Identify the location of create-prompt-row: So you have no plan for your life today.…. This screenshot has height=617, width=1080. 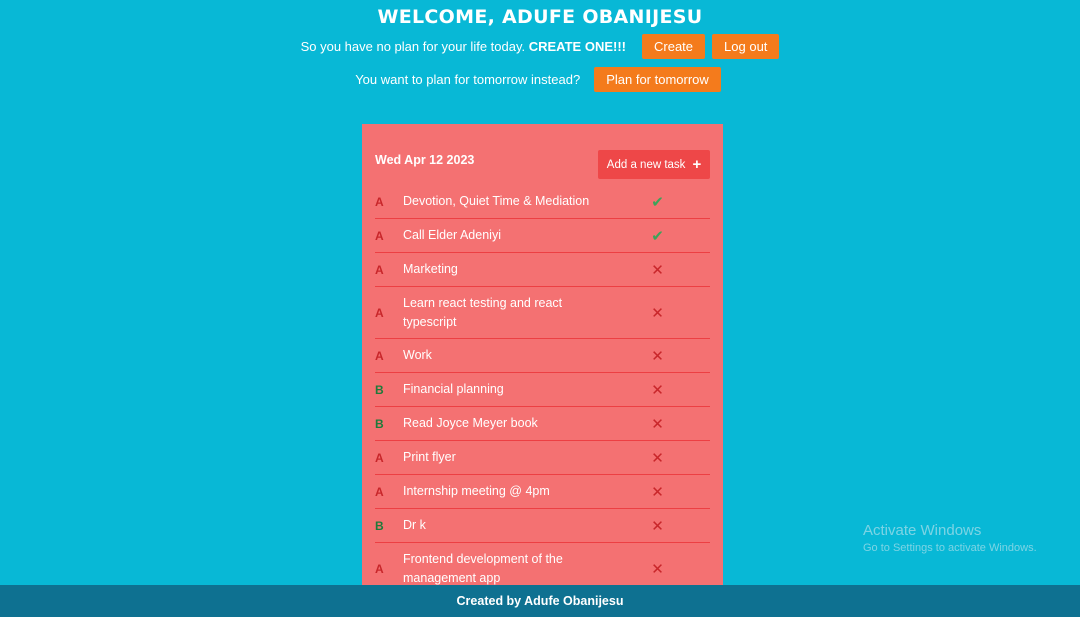
(540, 46).